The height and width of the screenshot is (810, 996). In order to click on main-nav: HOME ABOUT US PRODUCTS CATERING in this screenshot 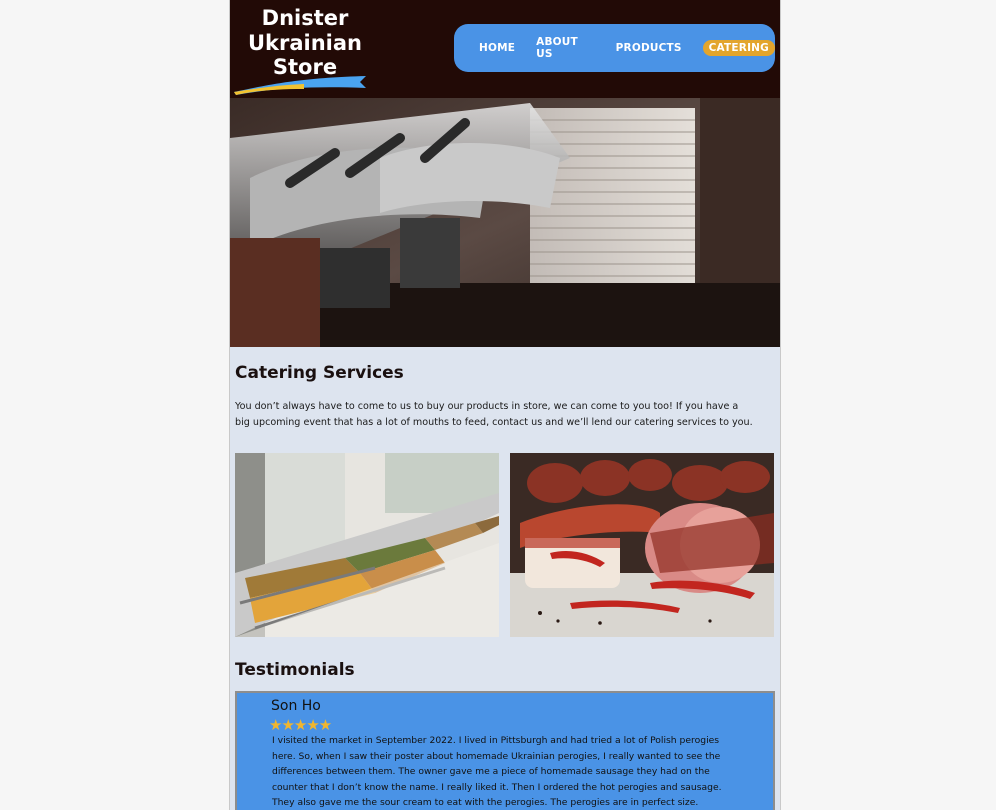, I will do `click(614, 48)`.